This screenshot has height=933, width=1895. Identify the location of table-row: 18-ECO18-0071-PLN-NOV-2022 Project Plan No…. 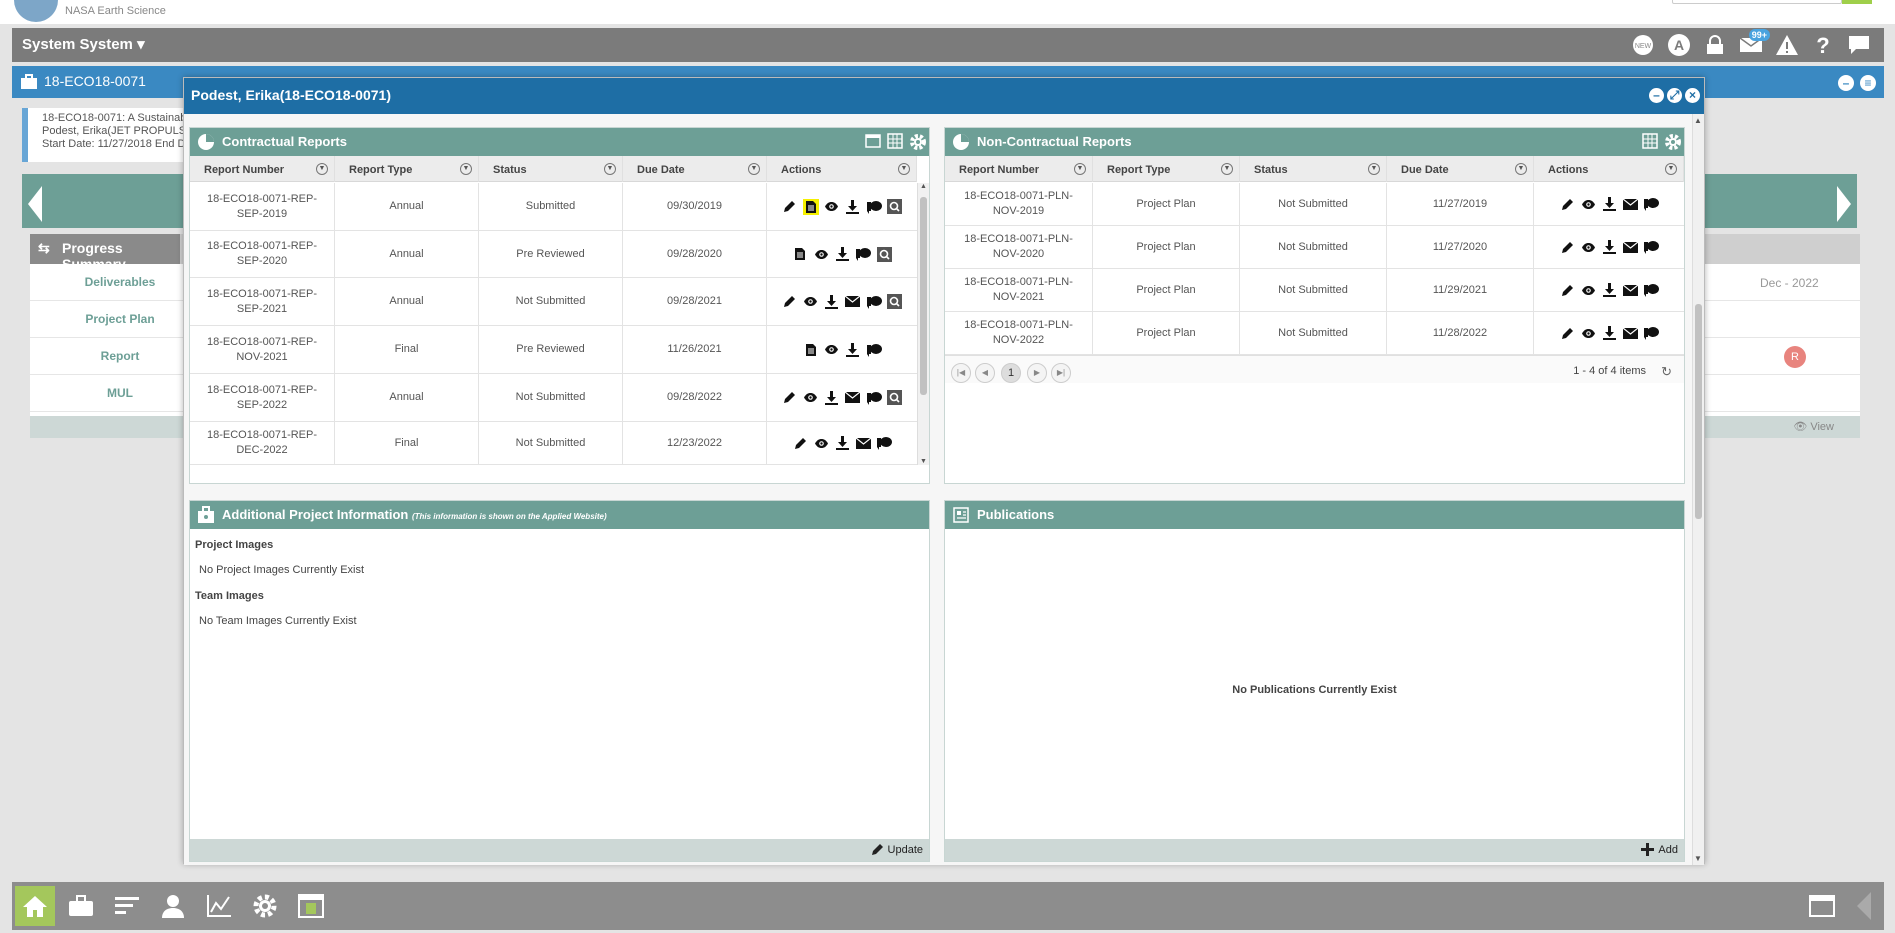
(1314, 333).